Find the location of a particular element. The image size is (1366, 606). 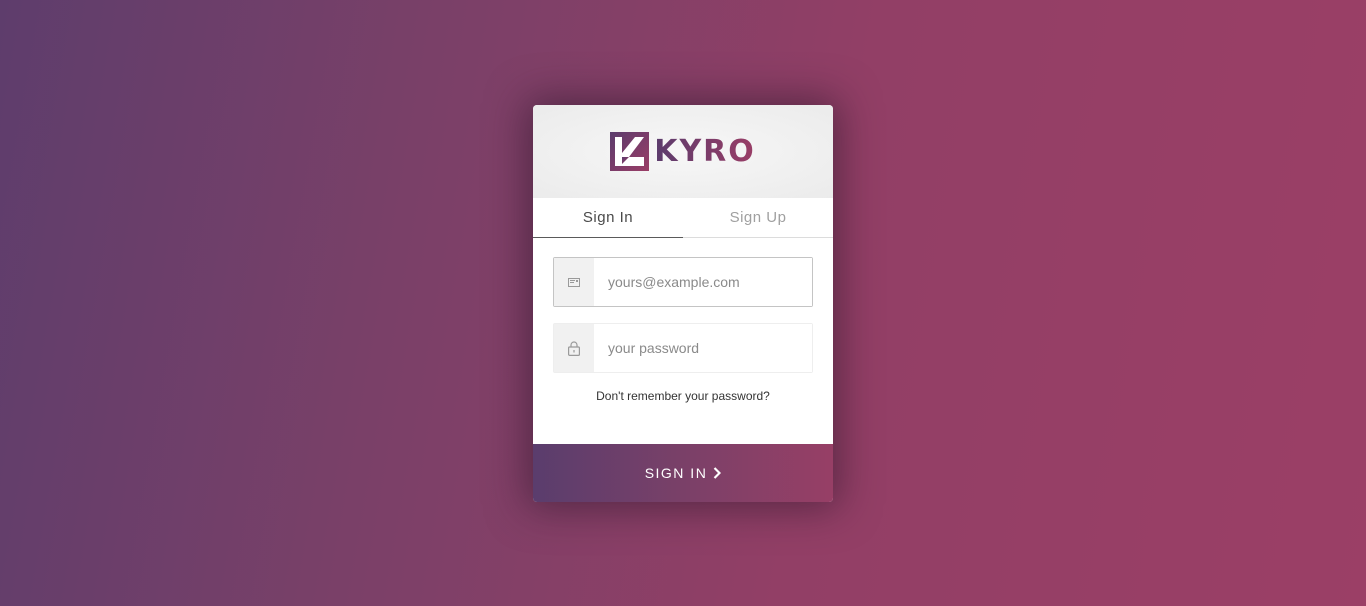

sign-in-button: SIGN IN is located at coordinates (683, 473).